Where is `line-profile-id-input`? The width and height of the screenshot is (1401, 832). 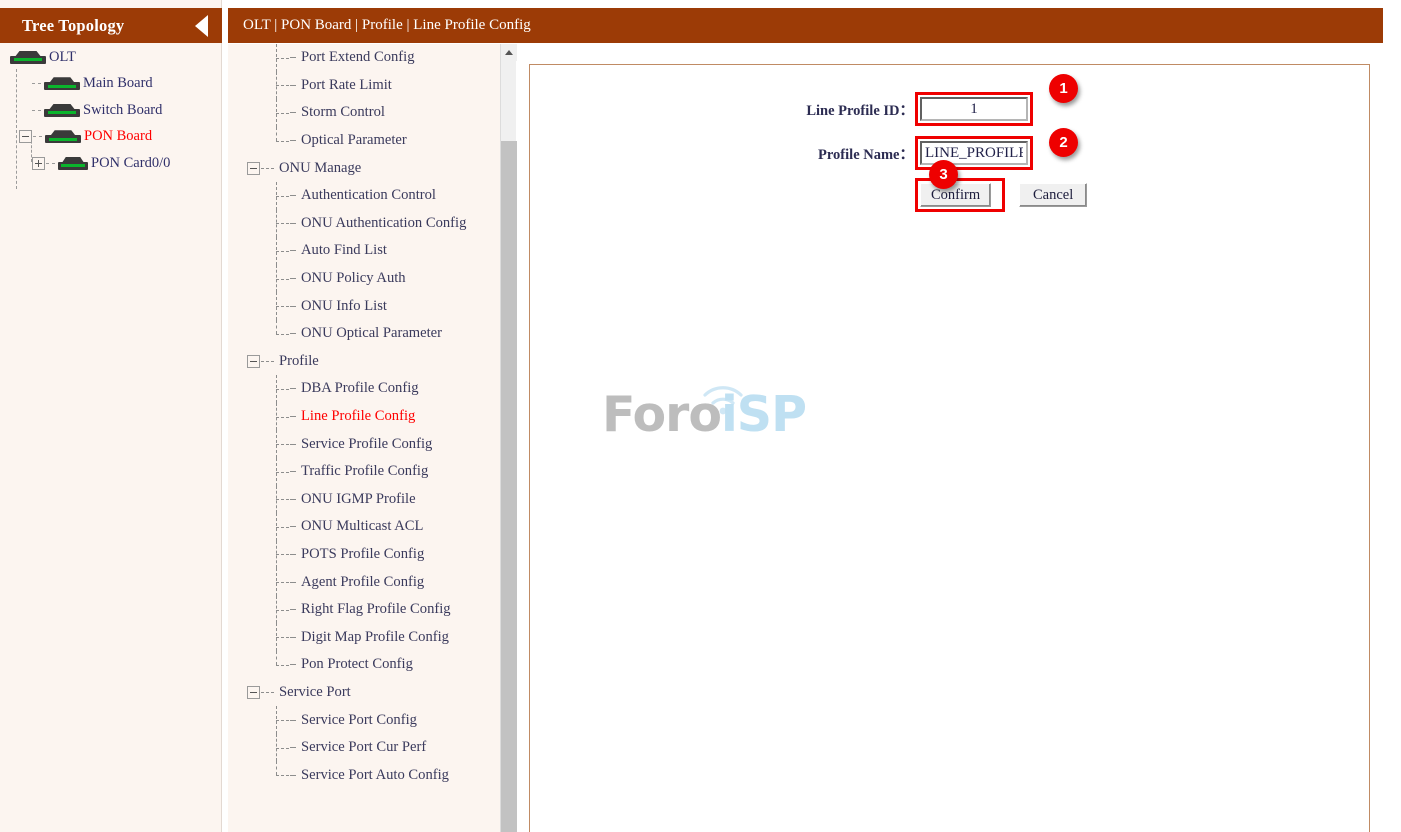
line-profile-id-input is located at coordinates (974, 109).